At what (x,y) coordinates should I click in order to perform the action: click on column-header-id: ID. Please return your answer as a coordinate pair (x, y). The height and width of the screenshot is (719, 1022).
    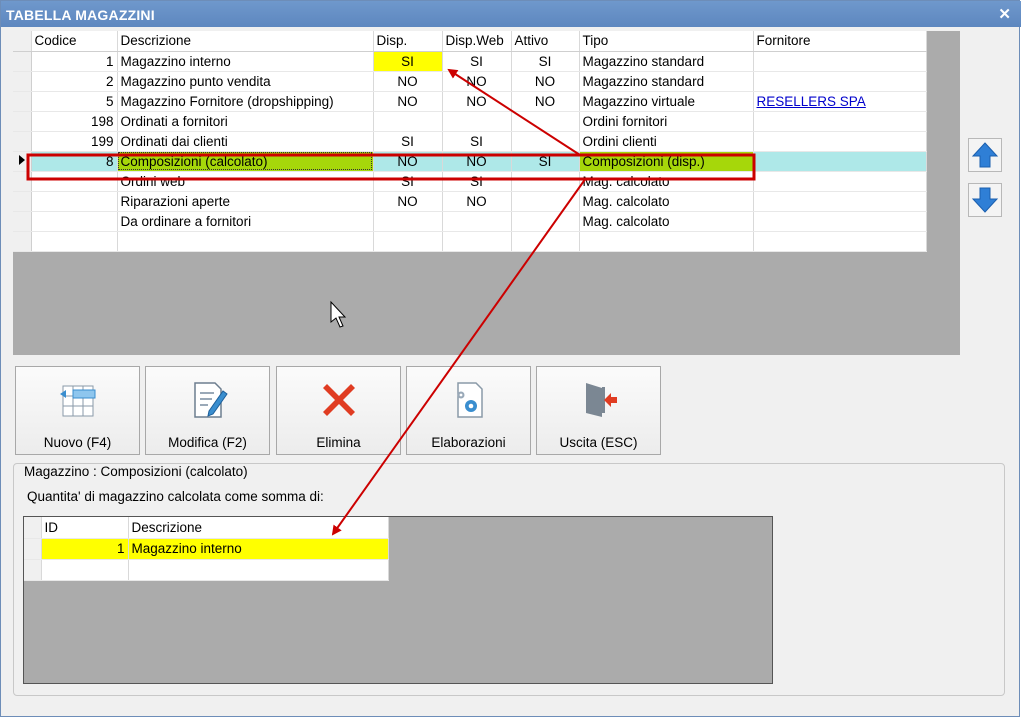
    Looking at the image, I should click on (85, 528).